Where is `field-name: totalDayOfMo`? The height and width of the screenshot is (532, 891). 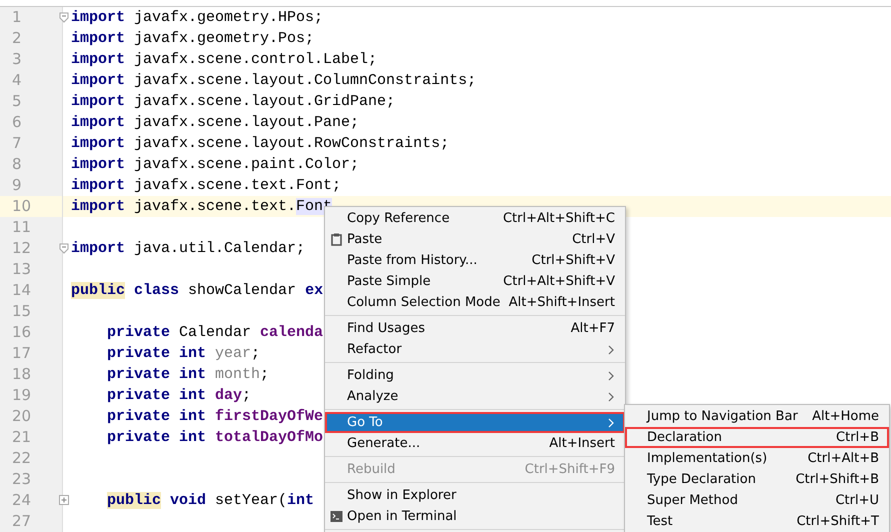 field-name: totalDayOfMo is located at coordinates (269, 437).